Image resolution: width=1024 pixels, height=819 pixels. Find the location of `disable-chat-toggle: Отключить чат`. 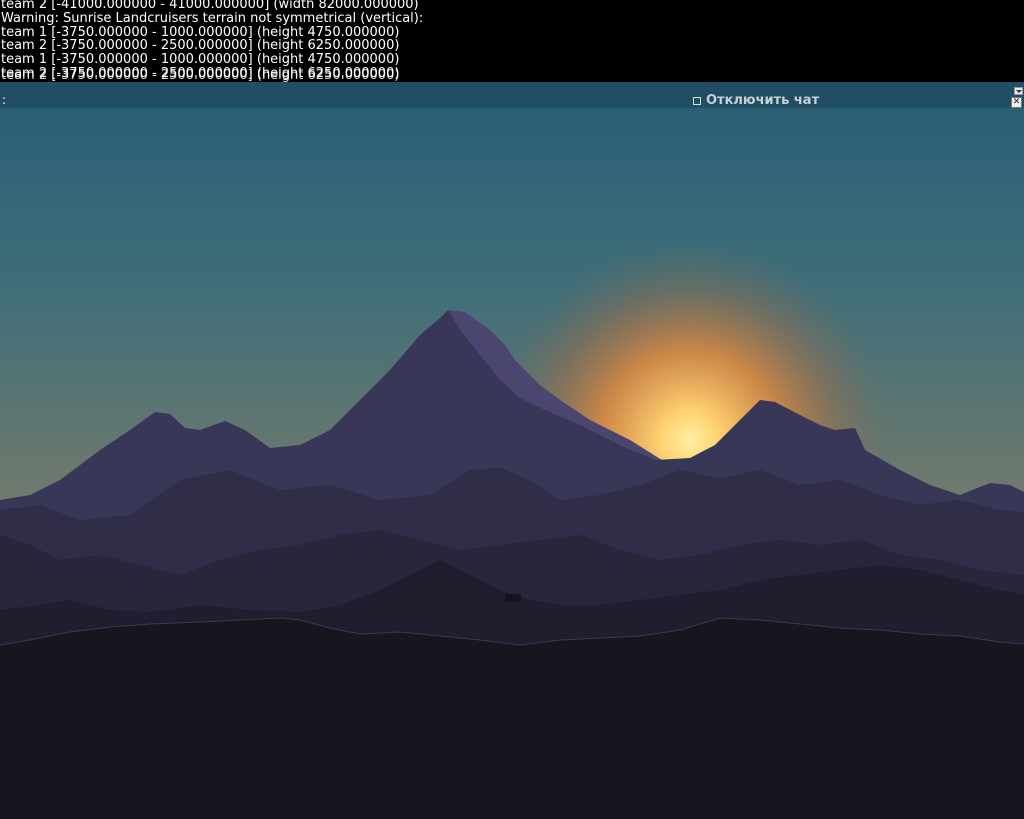

disable-chat-toggle: Отключить чат is located at coordinates (756, 101).